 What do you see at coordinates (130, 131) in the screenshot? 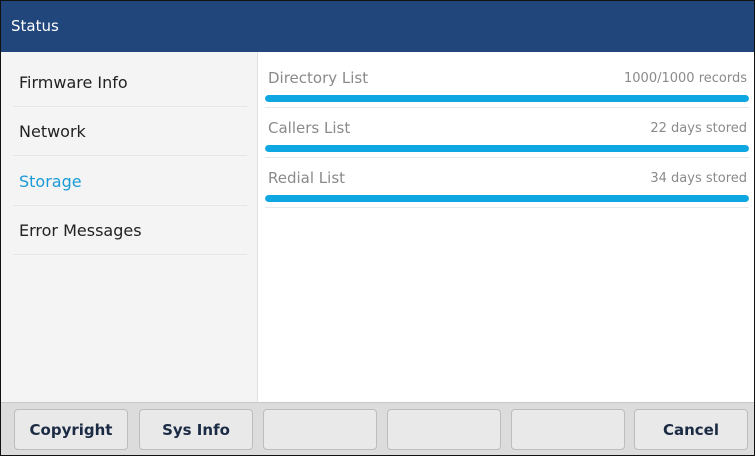
I see `sidebar-item-network: Network` at bounding box center [130, 131].